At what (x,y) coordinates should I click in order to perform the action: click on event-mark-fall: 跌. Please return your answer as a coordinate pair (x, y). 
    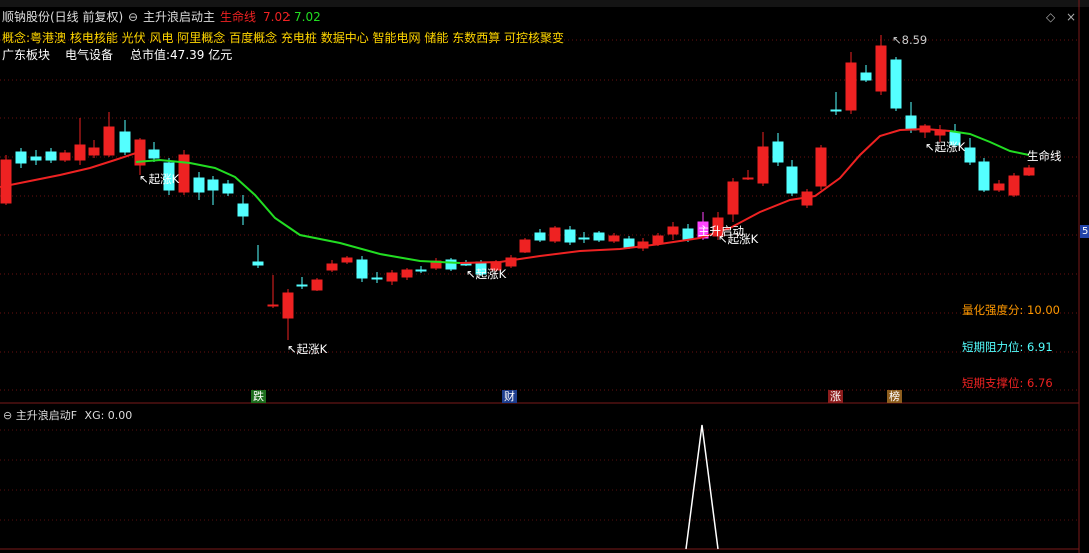
    Looking at the image, I should click on (258, 396).